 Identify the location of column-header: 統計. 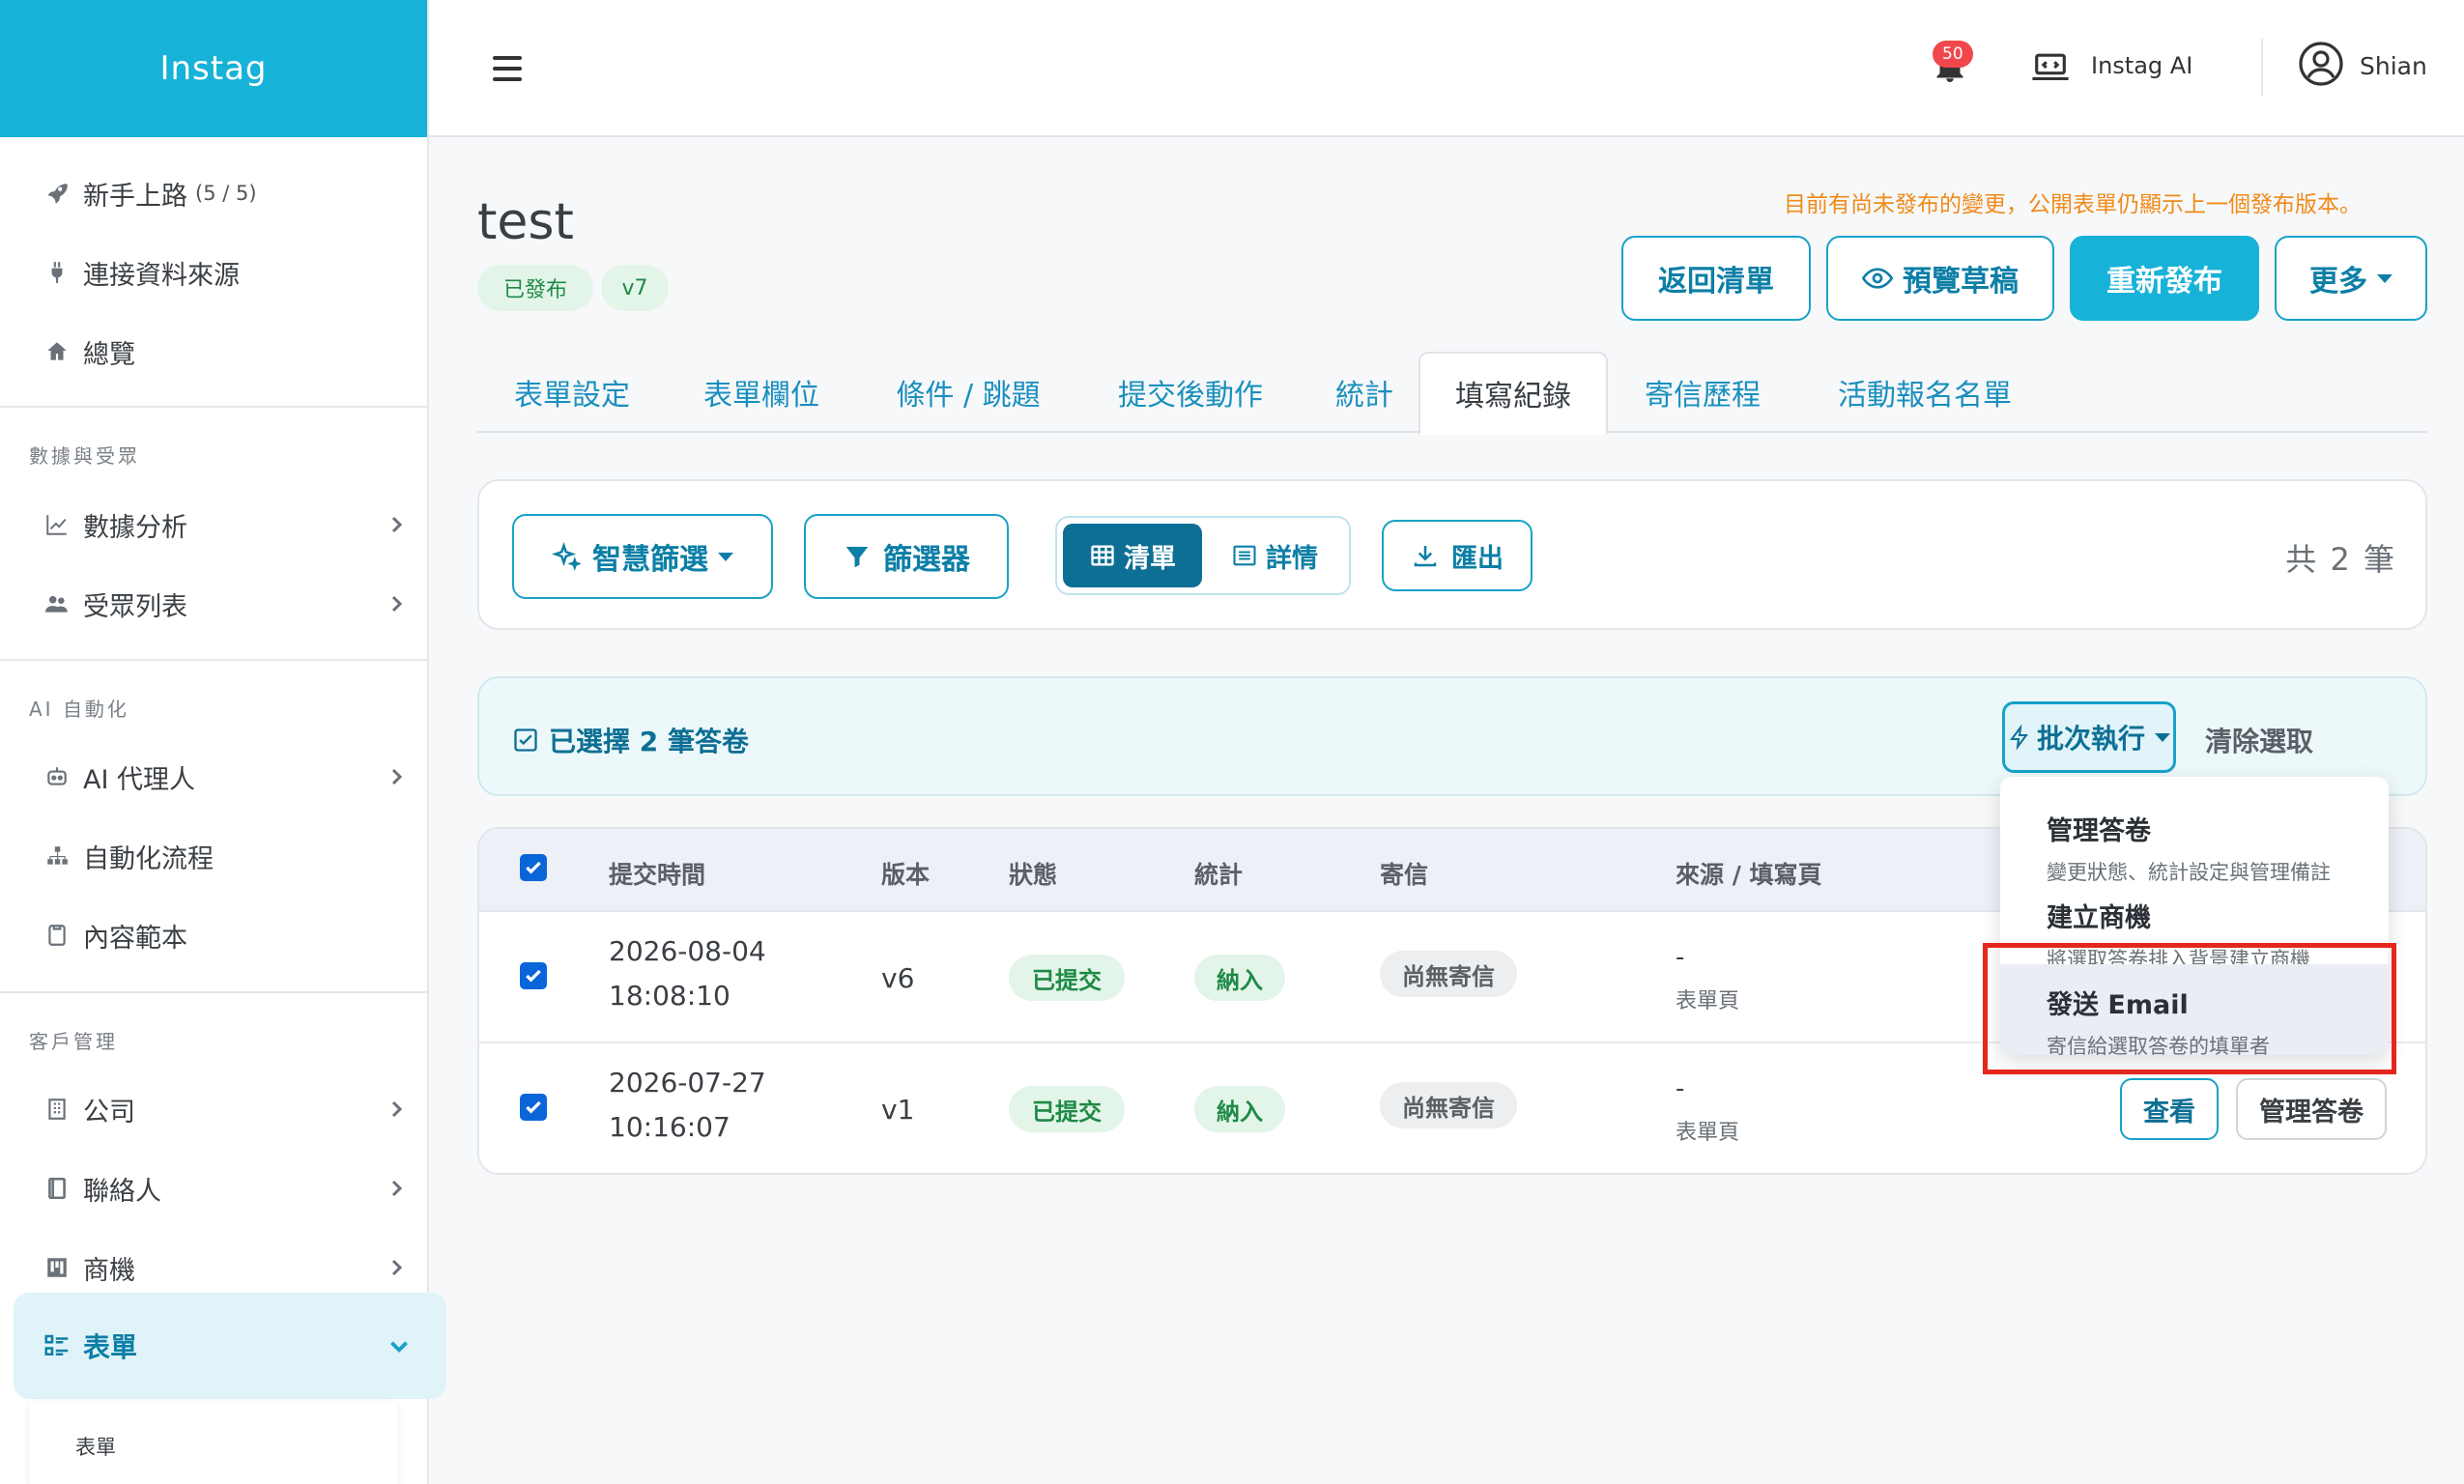
(1218, 873).